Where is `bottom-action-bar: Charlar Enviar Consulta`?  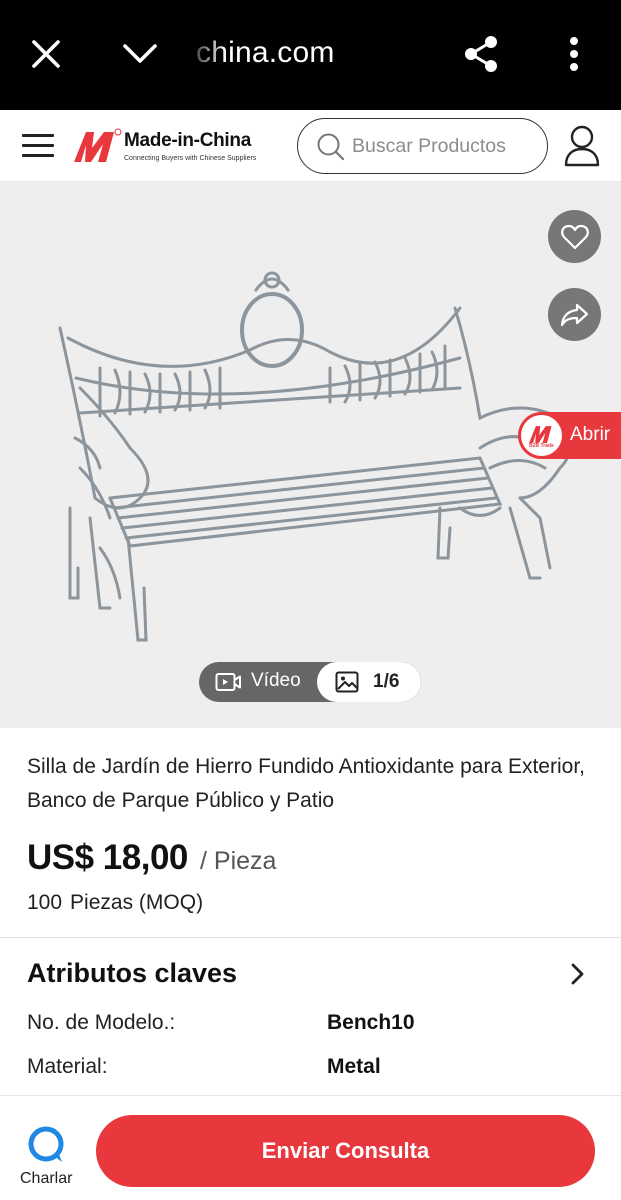 bottom-action-bar: Charlar Enviar Consulta is located at coordinates (310, 1147).